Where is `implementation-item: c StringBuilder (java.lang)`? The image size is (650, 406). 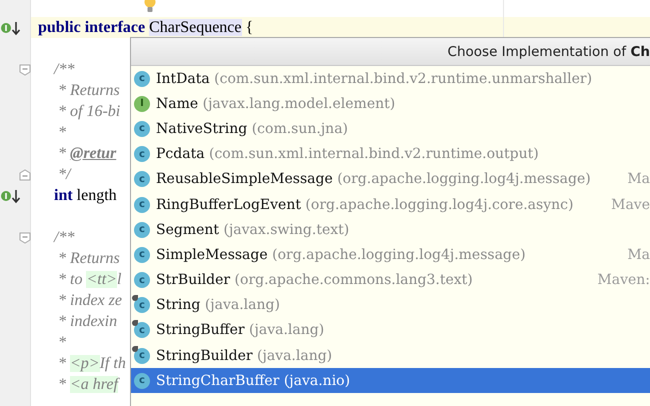 implementation-item: c StringBuilder (java.lang) is located at coordinates (390, 355).